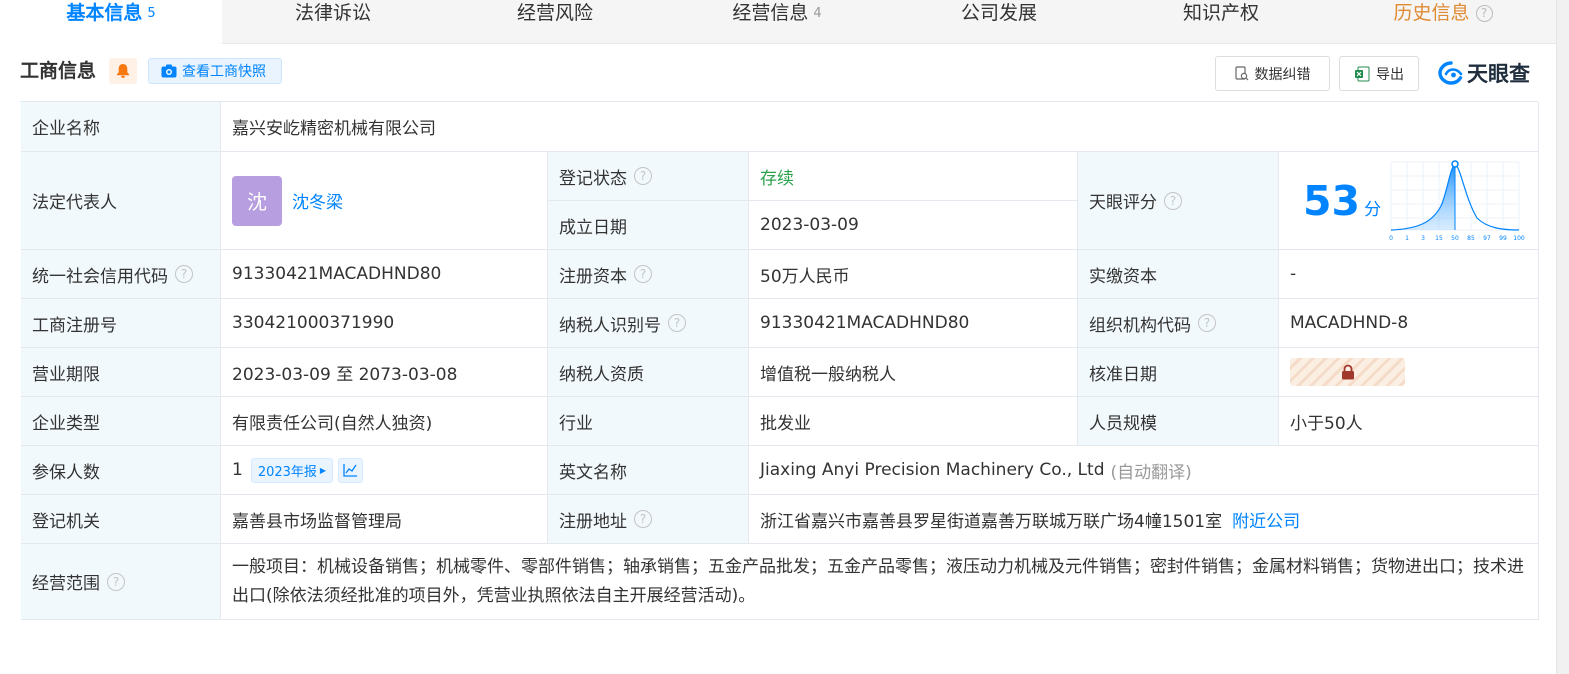  Describe the element at coordinates (1140, 325) in the screenshot. I see `org-code-label: 组织机构代码` at that location.